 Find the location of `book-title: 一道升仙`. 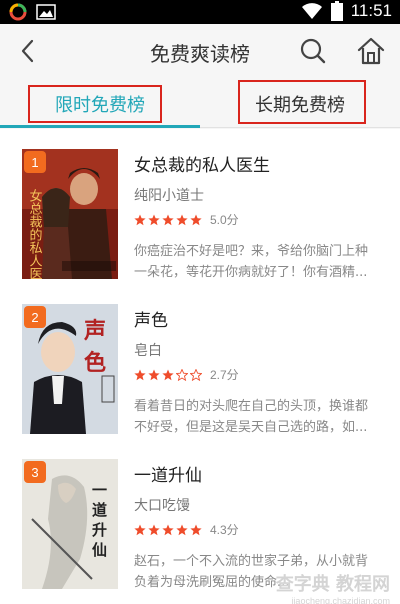

book-title: 一道升仙 is located at coordinates (168, 476).